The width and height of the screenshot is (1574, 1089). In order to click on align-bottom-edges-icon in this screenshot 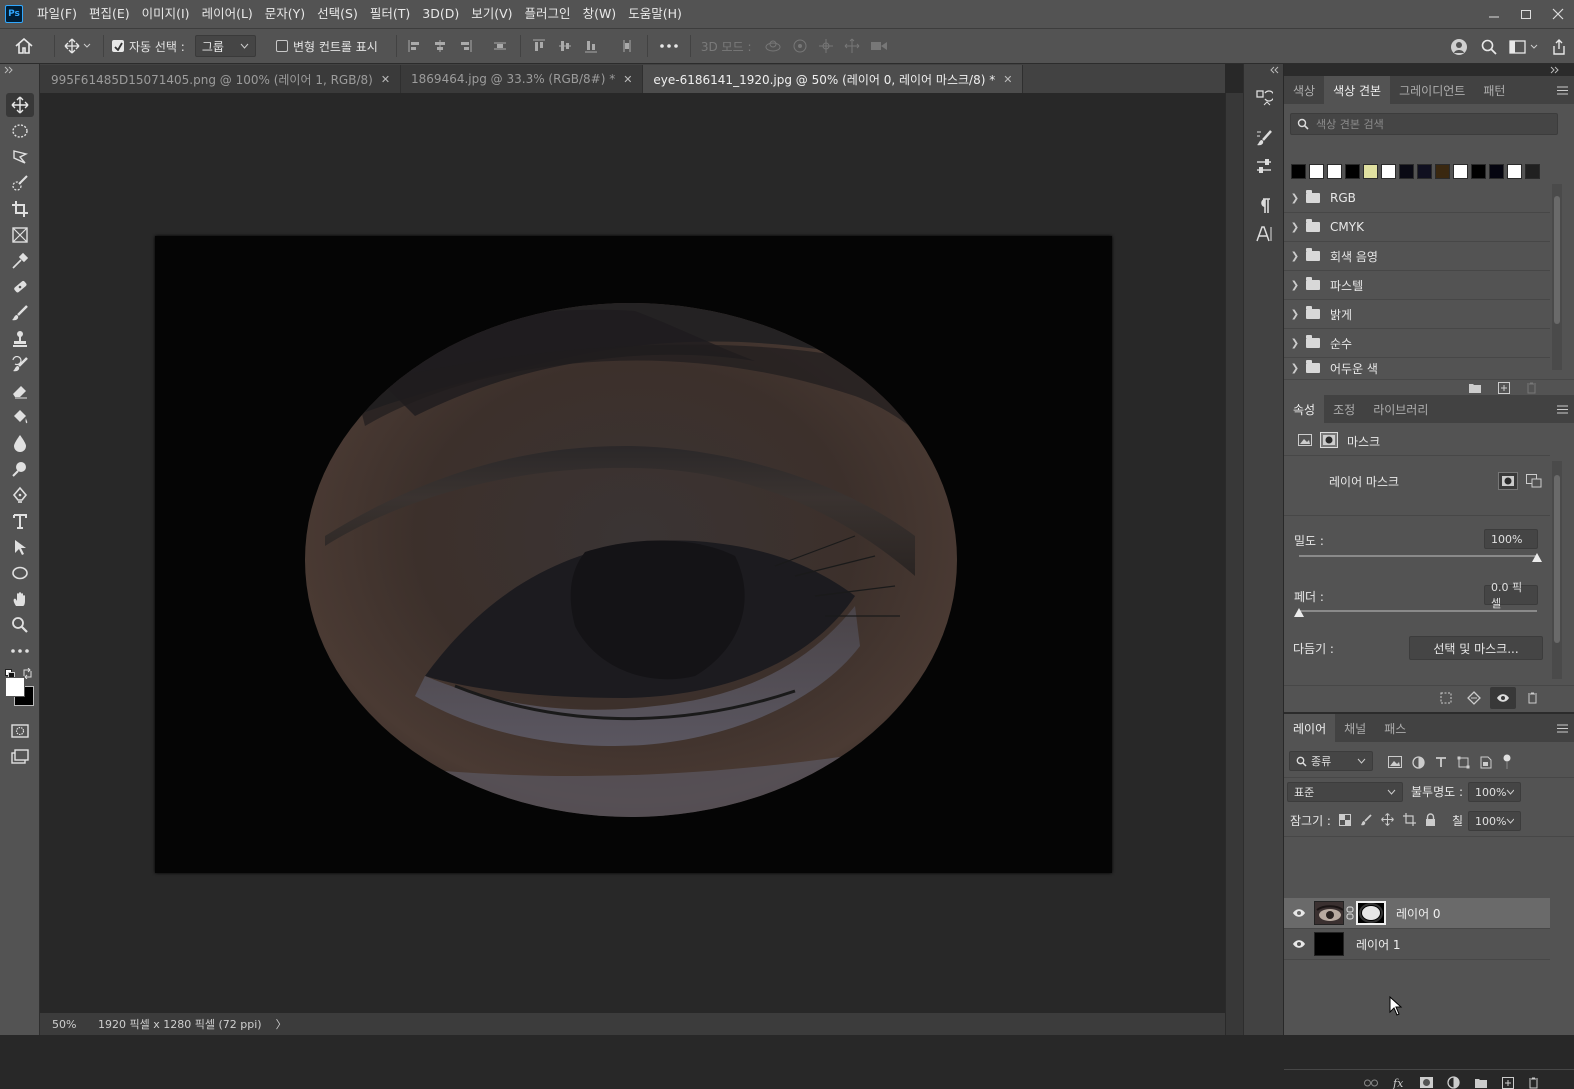, I will do `click(591, 46)`.